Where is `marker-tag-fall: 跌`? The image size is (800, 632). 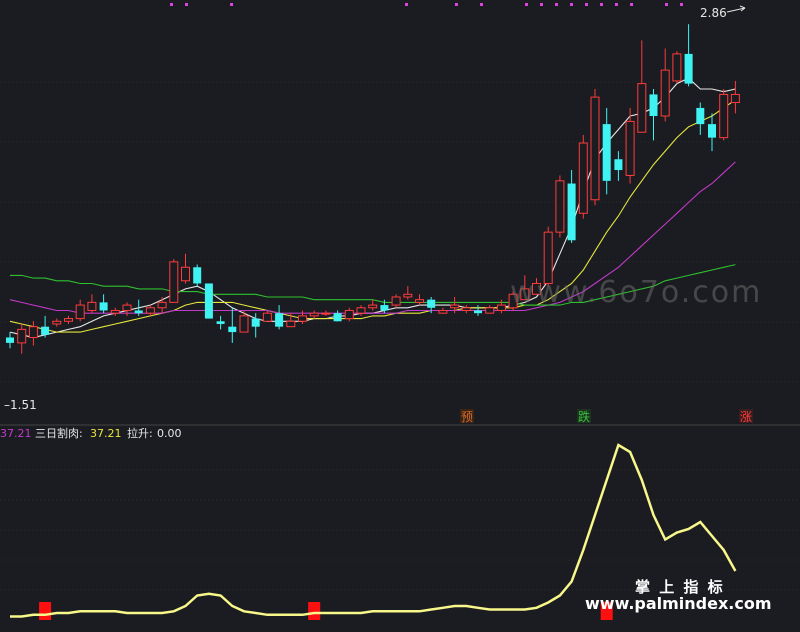
marker-tag-fall: 跌 is located at coordinates (584, 416).